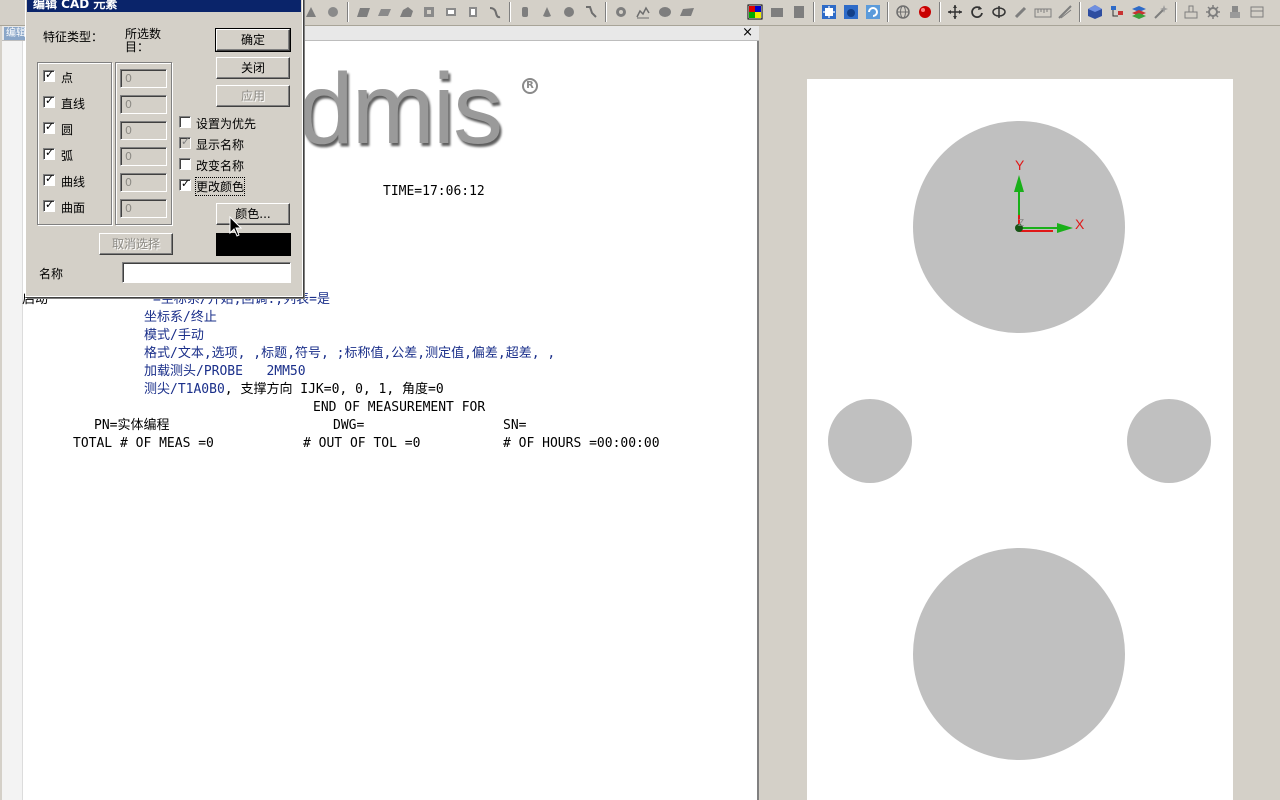 This screenshot has width=1280, height=800. Describe the element at coordinates (569, 12) in the screenshot. I see `sphere-2-icon` at that location.